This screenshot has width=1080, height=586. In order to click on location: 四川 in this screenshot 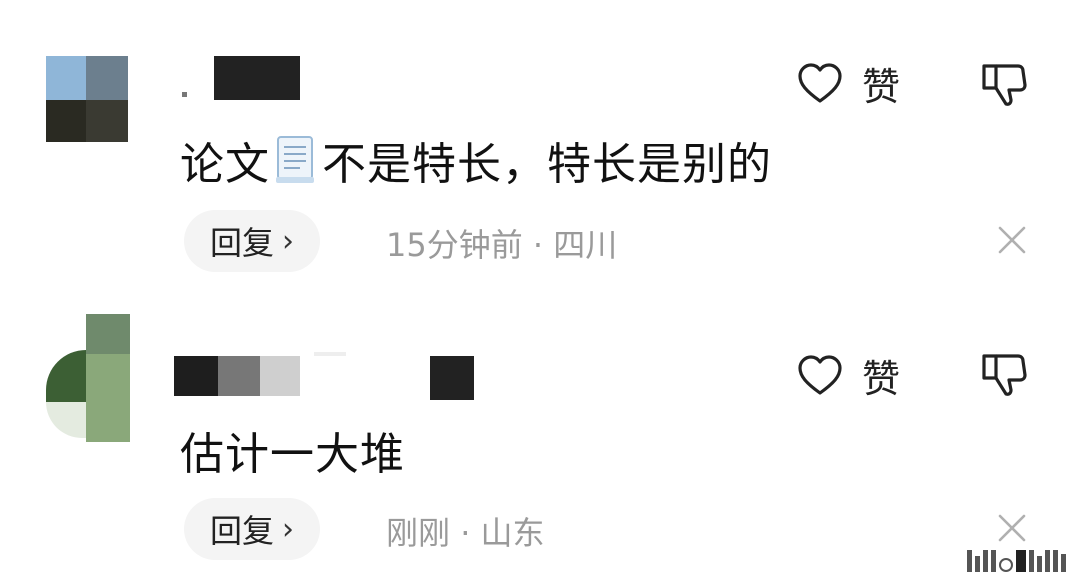, I will do `click(585, 245)`.